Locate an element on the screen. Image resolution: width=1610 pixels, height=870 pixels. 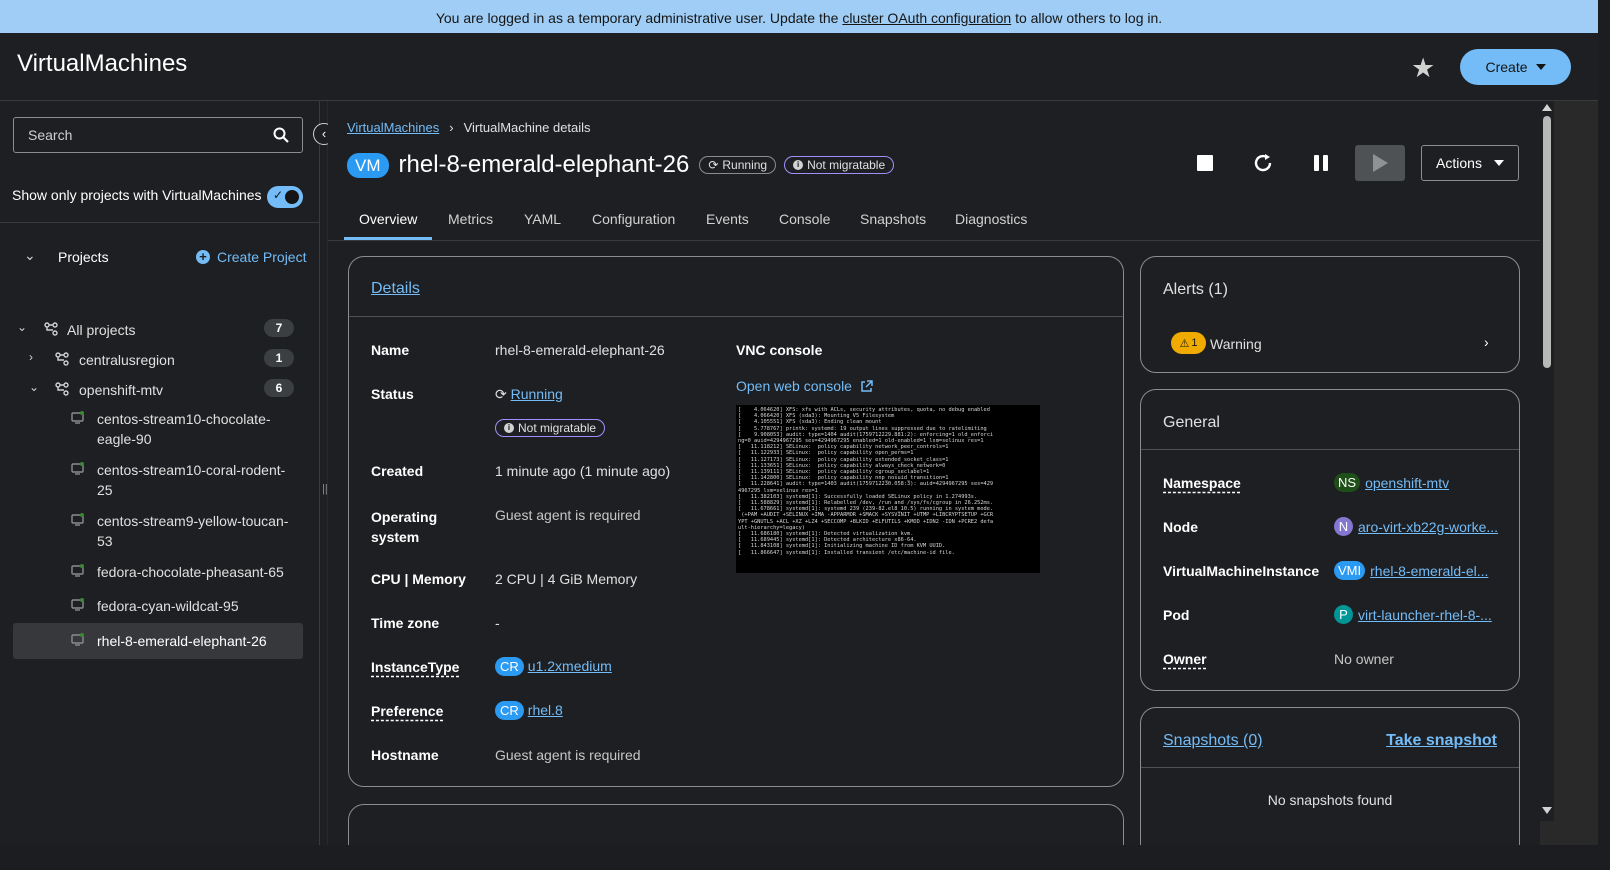
start-button is located at coordinates (1380, 163).